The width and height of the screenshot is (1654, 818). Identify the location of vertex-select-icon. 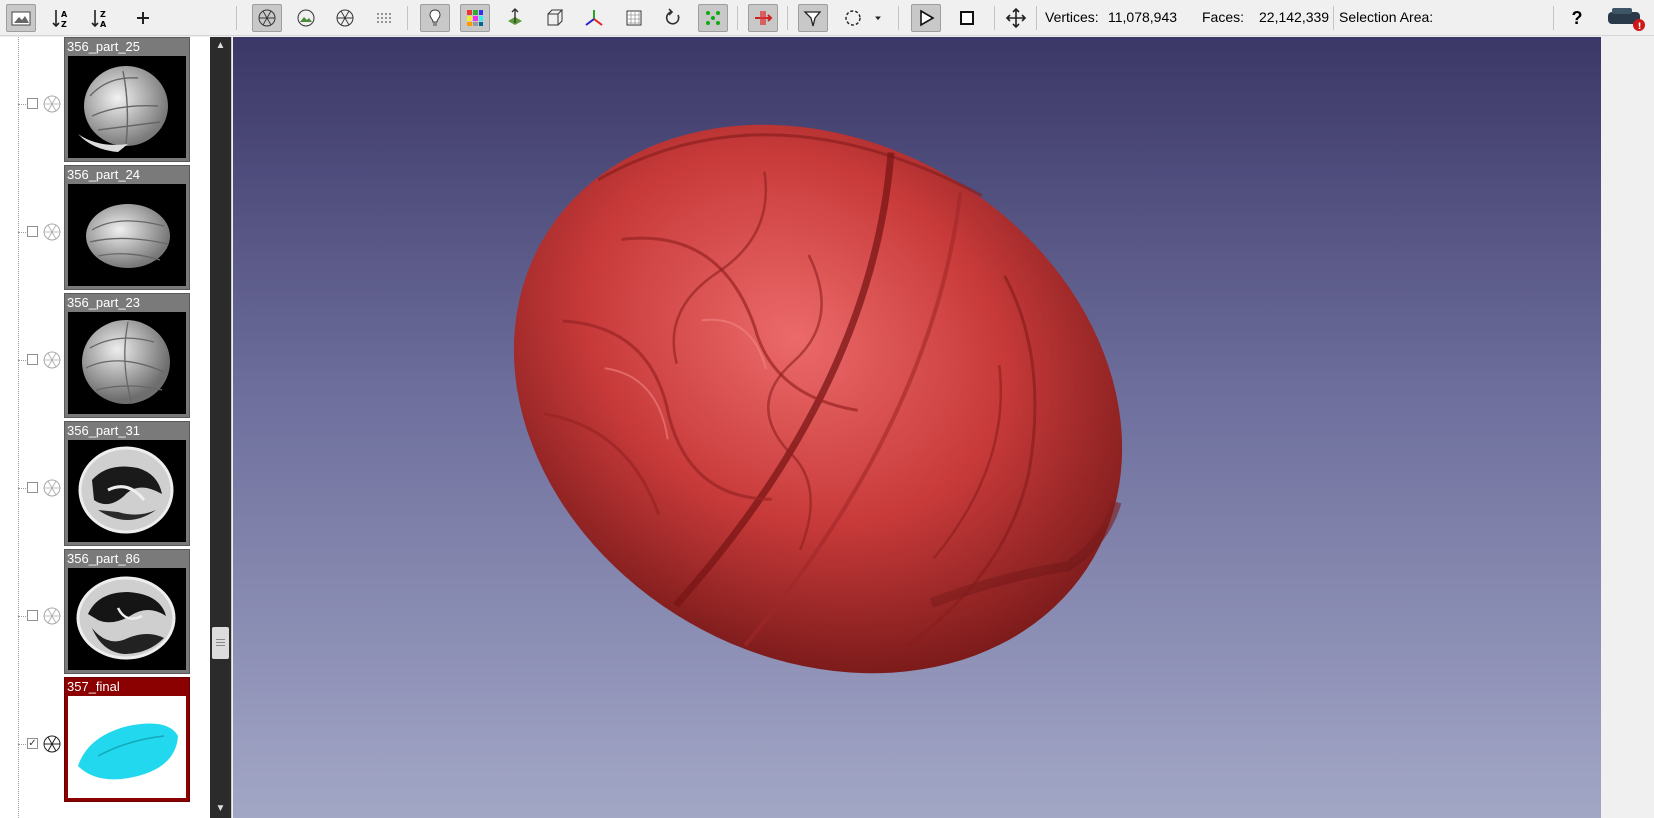
(713, 18).